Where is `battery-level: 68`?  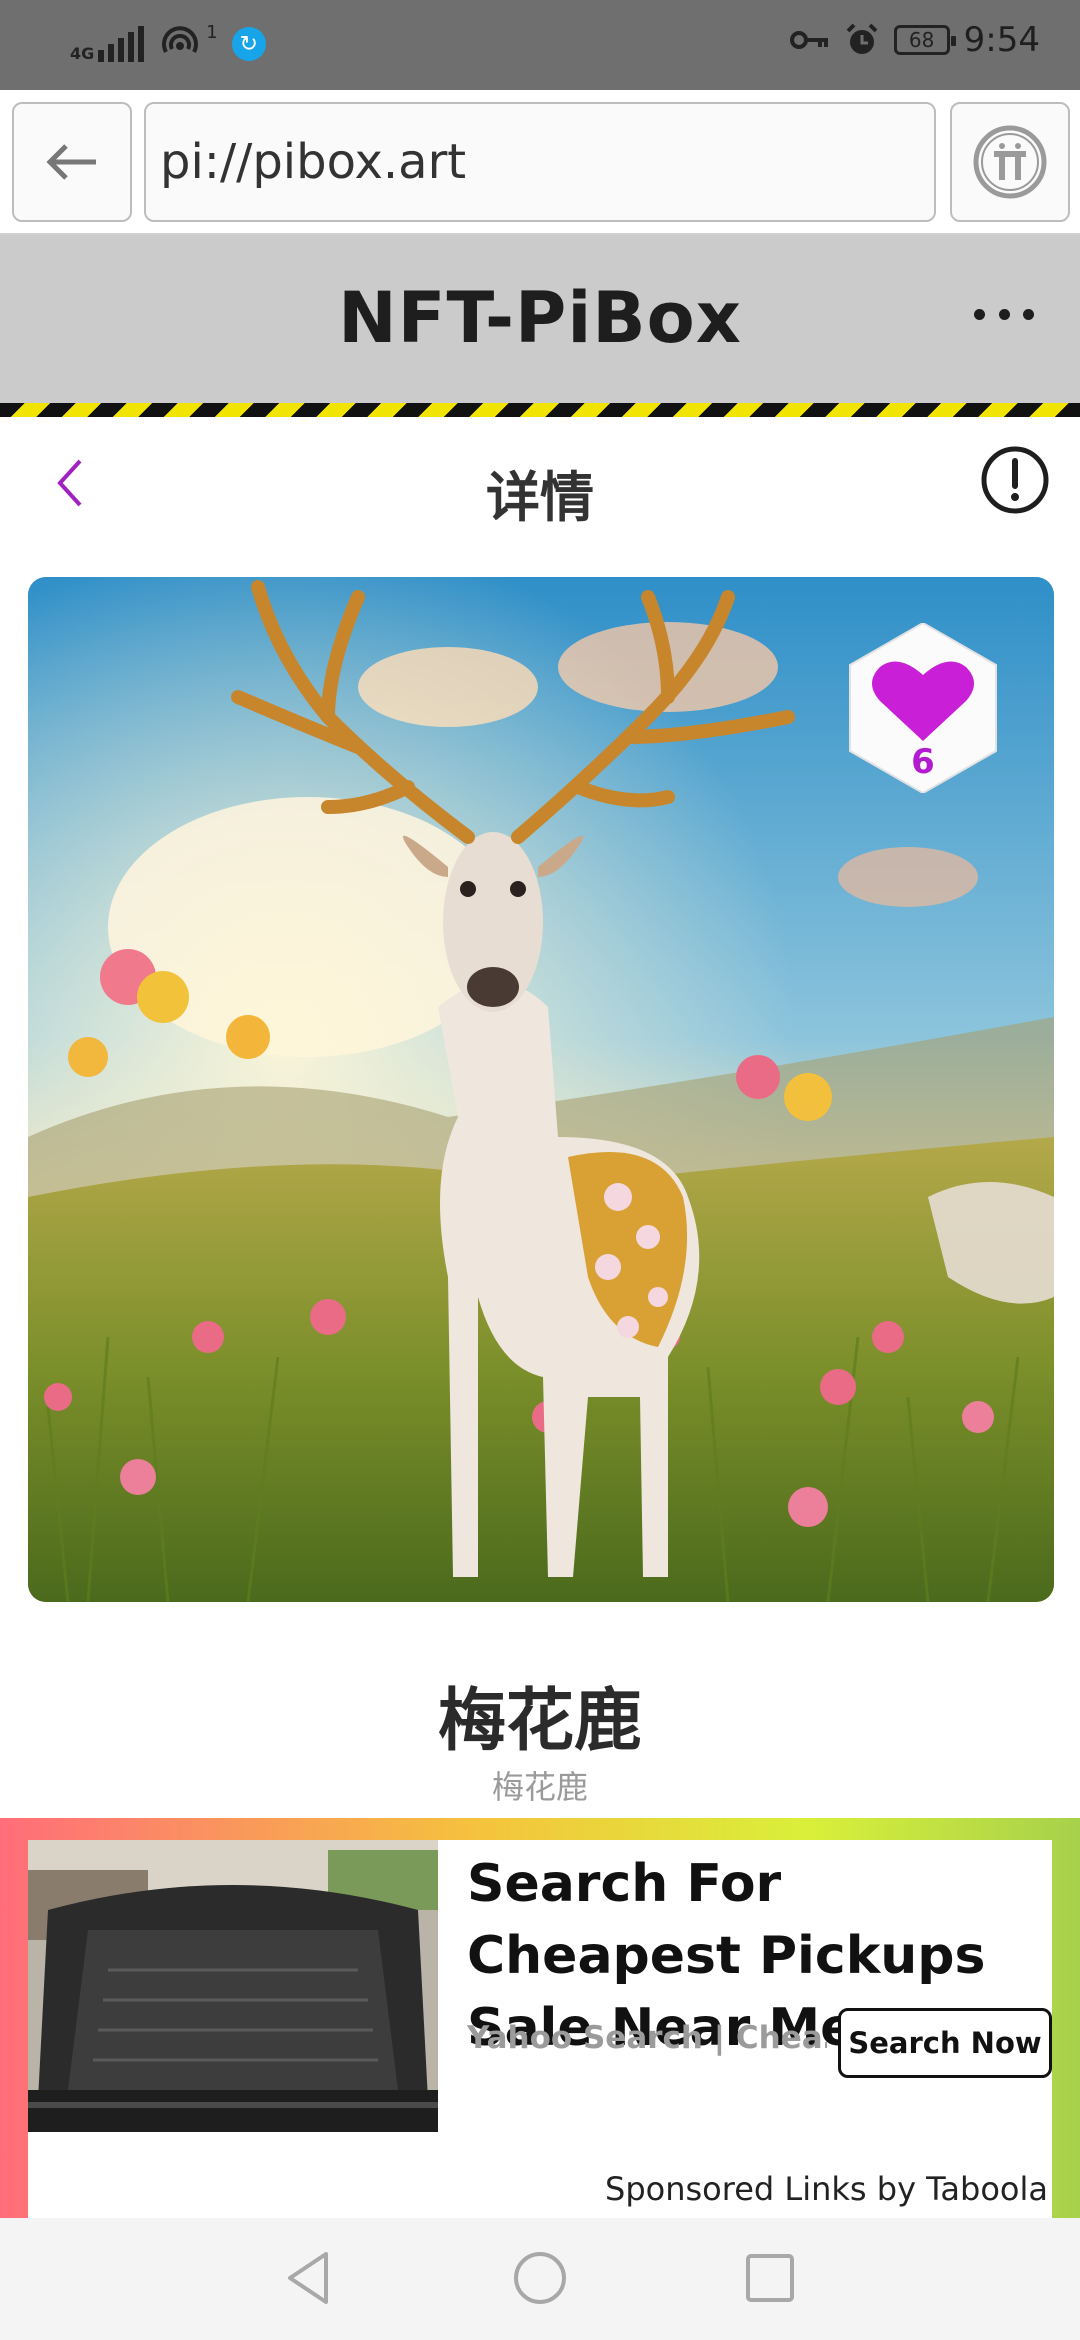
battery-level: 68 is located at coordinates (921, 40).